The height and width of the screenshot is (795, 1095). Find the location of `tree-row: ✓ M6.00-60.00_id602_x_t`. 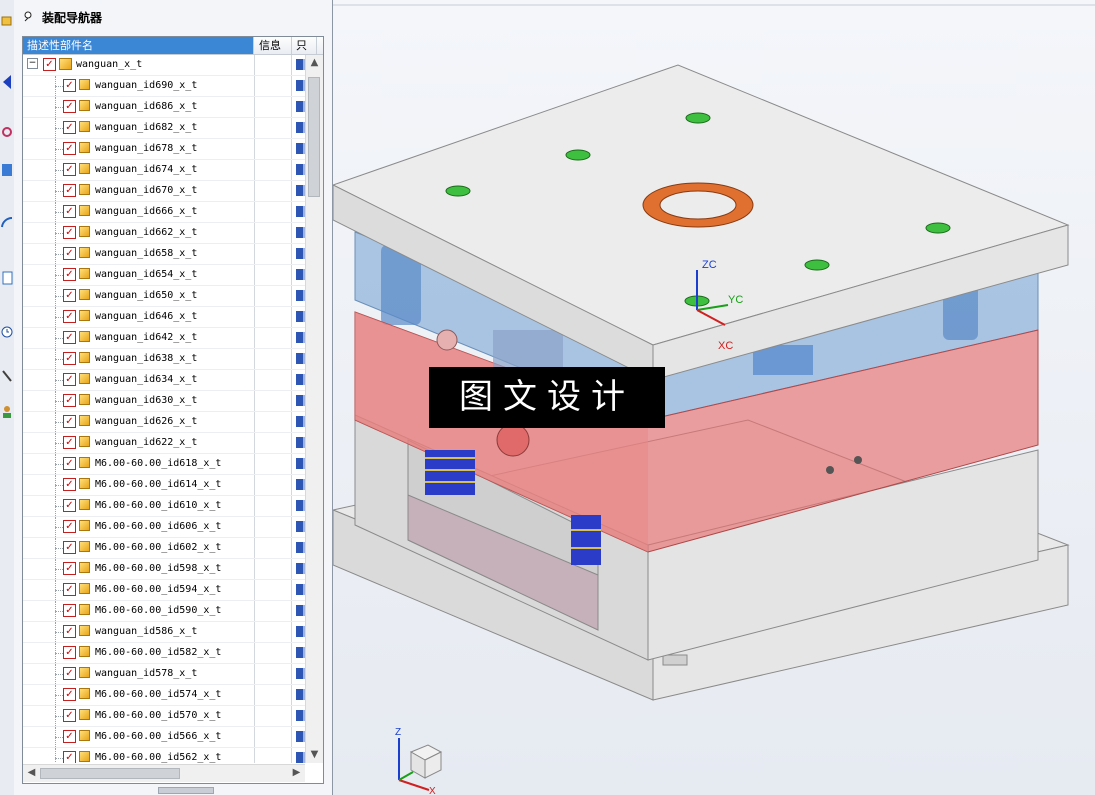

tree-row: ✓ M6.00-60.00_id602_x_t is located at coordinates (164, 548).